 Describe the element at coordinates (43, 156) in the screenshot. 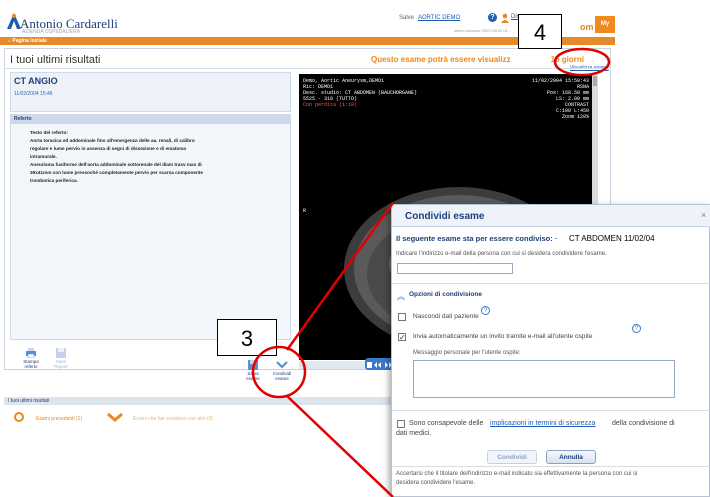

I see `report-line: intramurale.` at that location.